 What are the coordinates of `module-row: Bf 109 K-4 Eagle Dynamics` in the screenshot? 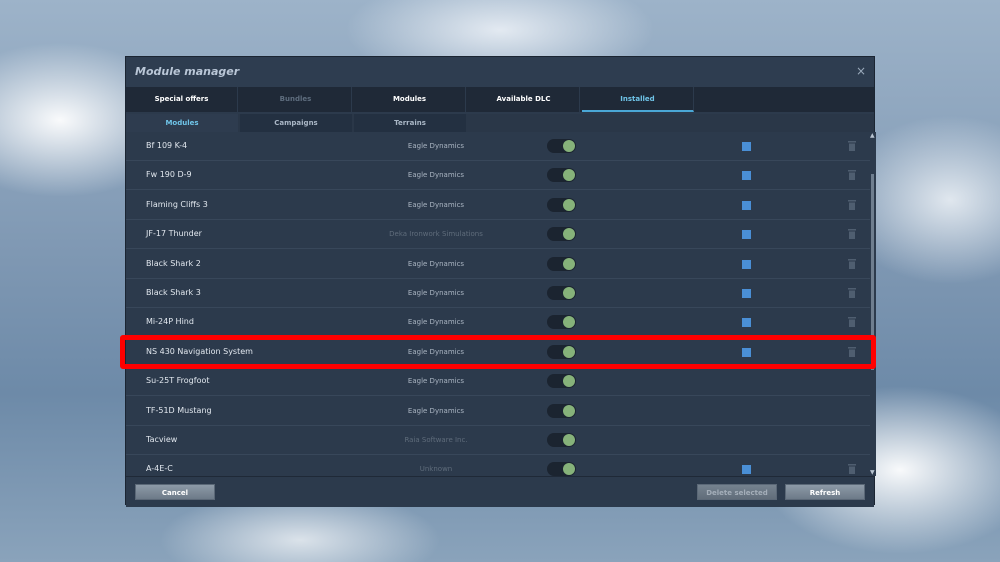 It's located at (498, 146).